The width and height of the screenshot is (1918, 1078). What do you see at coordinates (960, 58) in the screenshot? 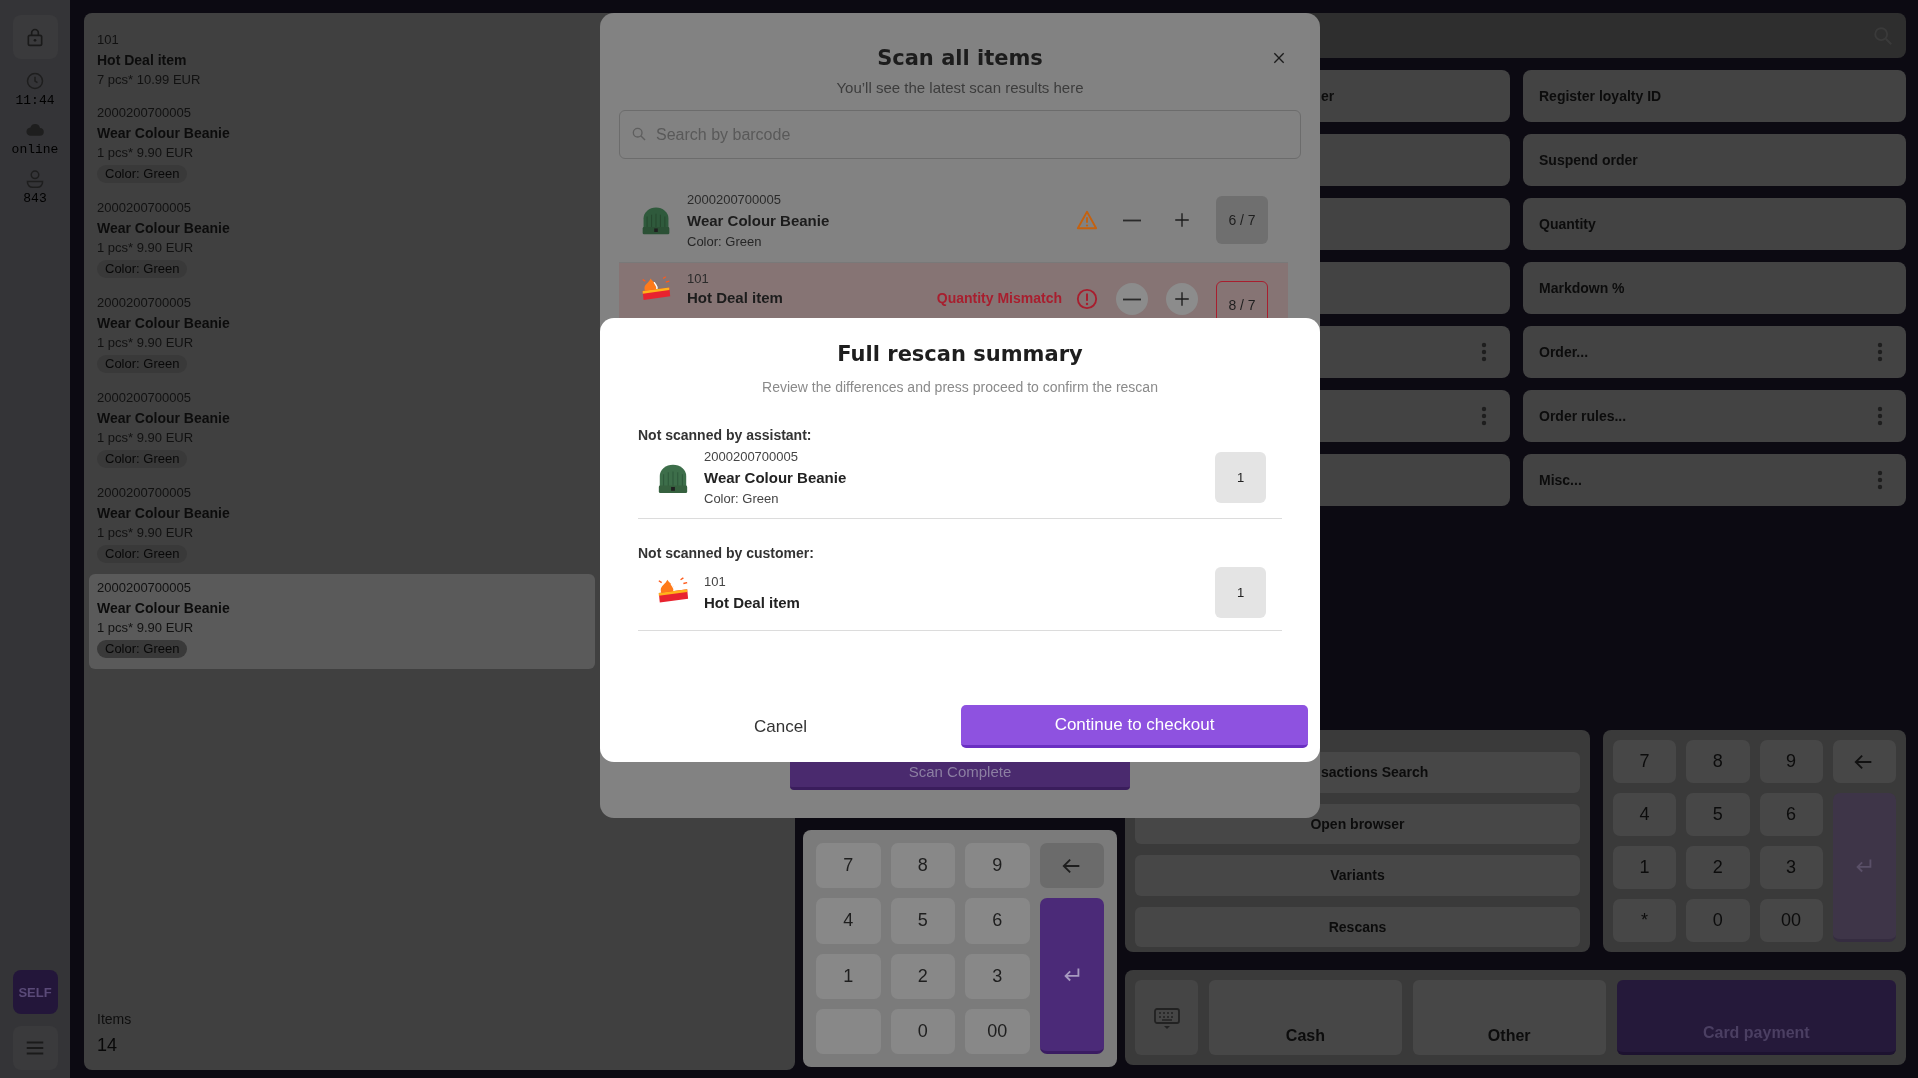
I see `modal-title: Scan all items` at bounding box center [960, 58].